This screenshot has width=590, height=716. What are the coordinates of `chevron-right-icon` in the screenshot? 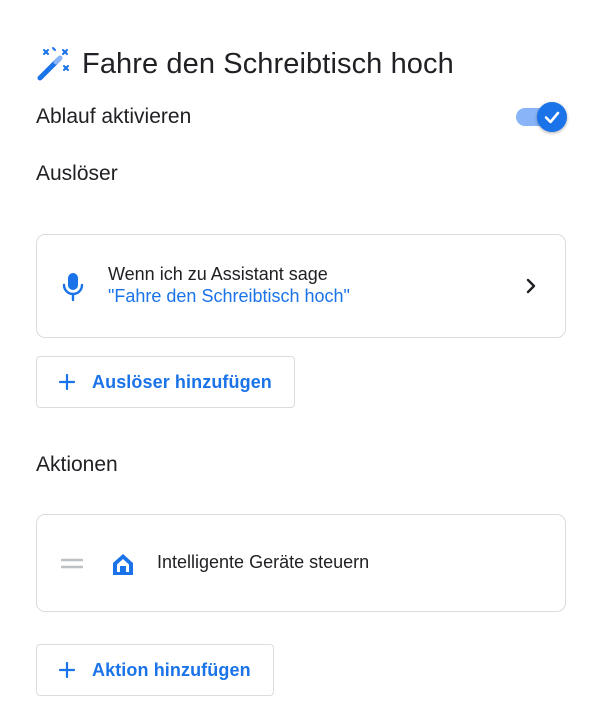 It's located at (531, 286).